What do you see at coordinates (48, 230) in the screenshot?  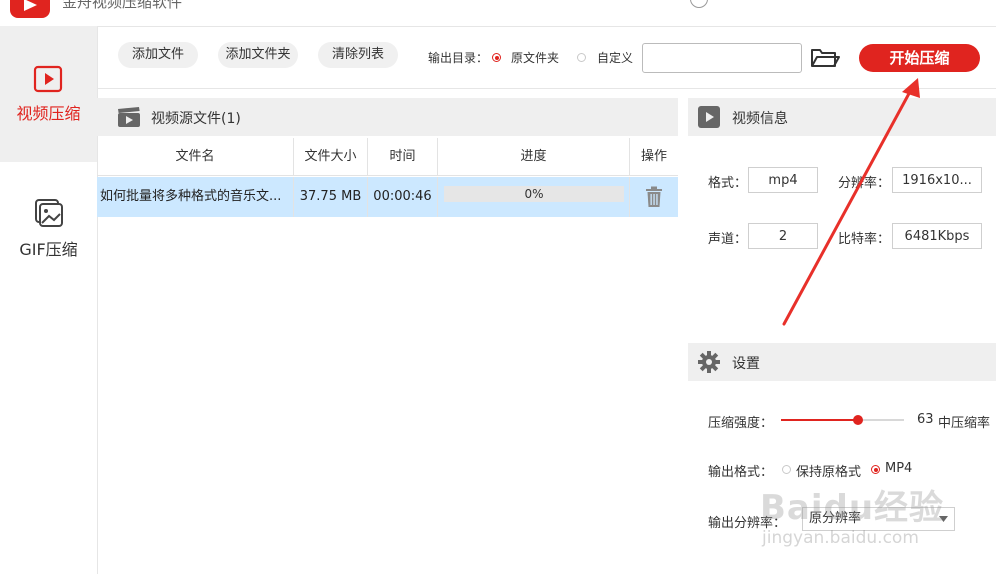 I see `nav-item-gif-compress: GIF压缩` at bounding box center [48, 230].